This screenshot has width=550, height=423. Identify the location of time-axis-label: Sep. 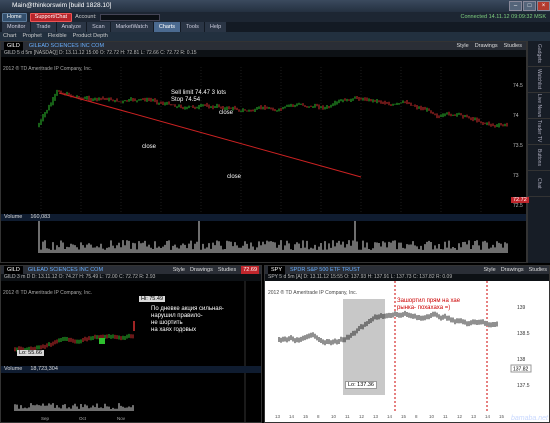
(45, 418).